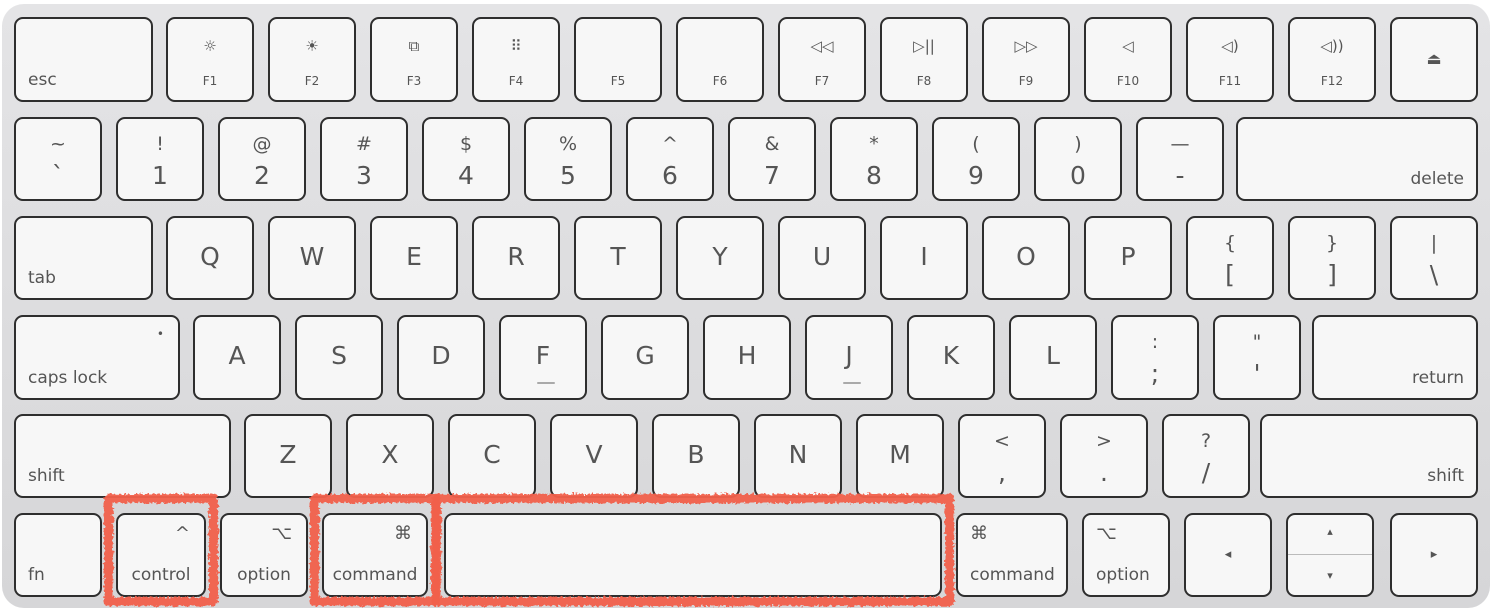  Describe the element at coordinates (364, 144) in the screenshot. I see `key-shift-char: #` at that location.